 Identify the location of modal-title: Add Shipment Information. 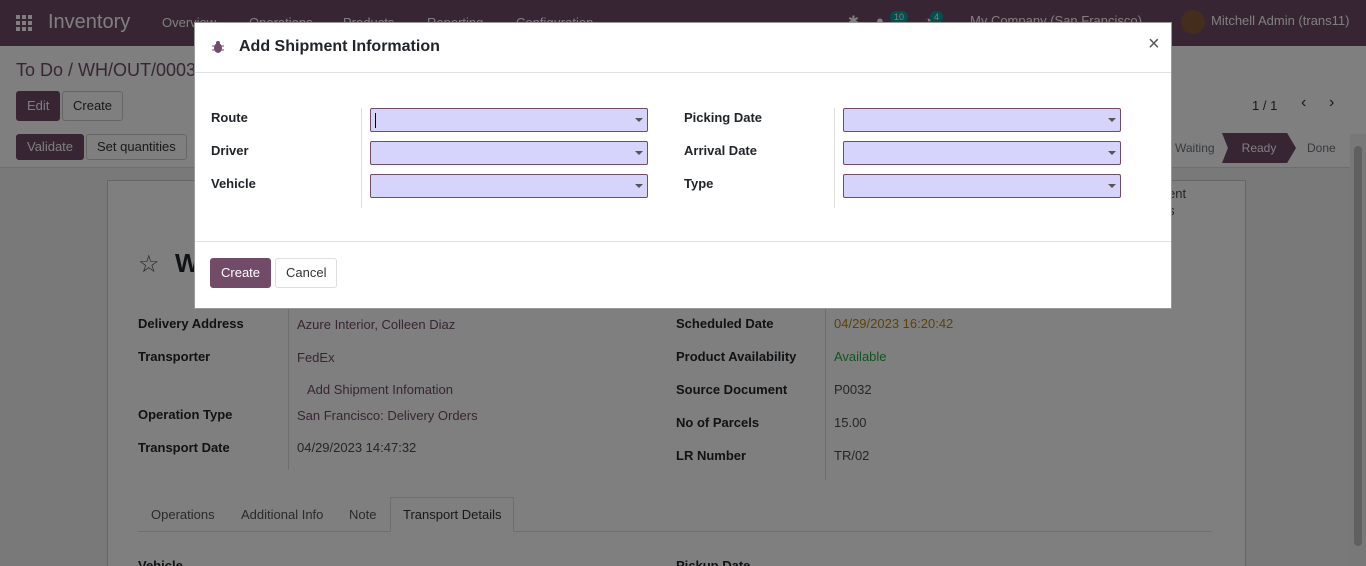
(339, 46).